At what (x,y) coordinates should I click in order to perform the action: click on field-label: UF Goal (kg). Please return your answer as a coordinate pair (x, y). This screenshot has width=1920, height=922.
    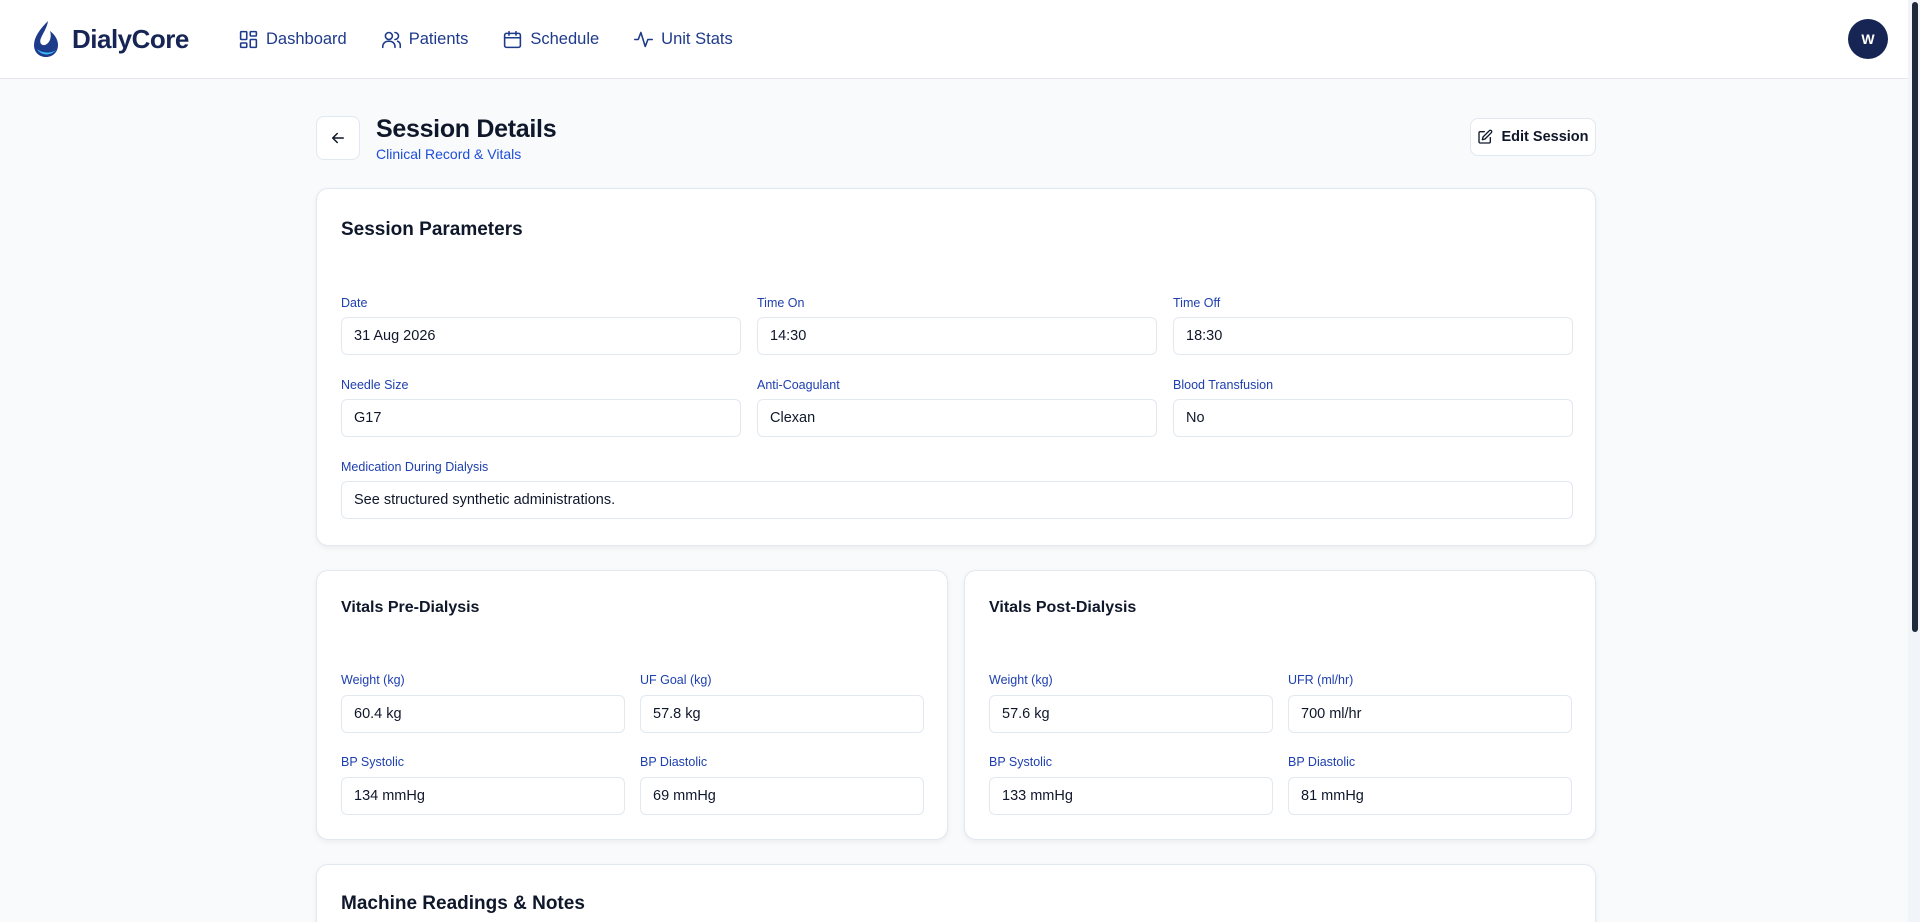
    Looking at the image, I should click on (676, 680).